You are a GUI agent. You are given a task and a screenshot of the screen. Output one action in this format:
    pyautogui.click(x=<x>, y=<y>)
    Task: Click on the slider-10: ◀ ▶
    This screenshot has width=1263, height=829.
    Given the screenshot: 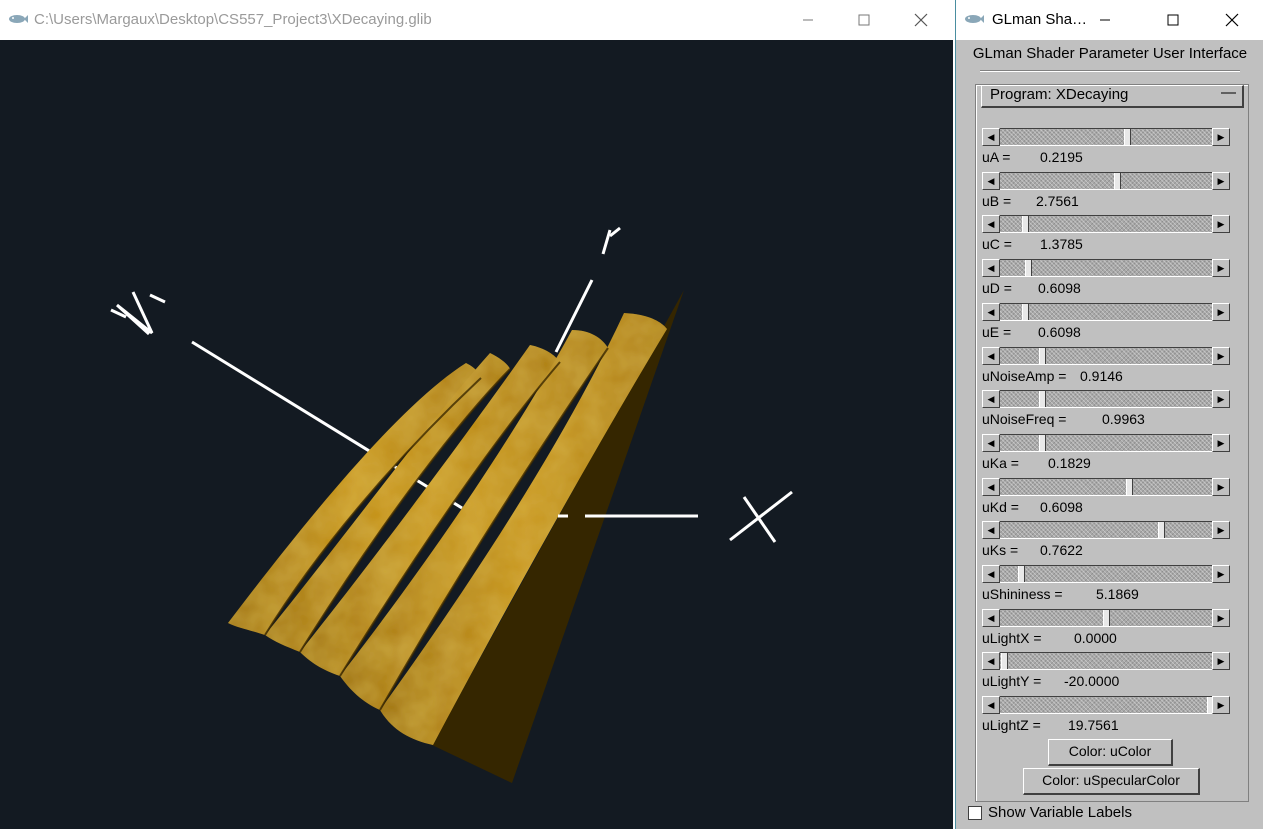 What is the action you would take?
    pyautogui.click(x=1106, y=574)
    